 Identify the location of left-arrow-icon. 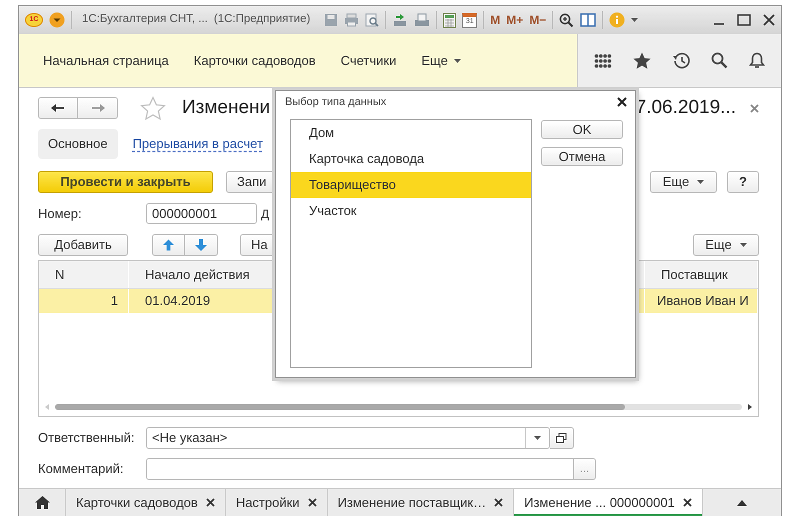
(58, 108).